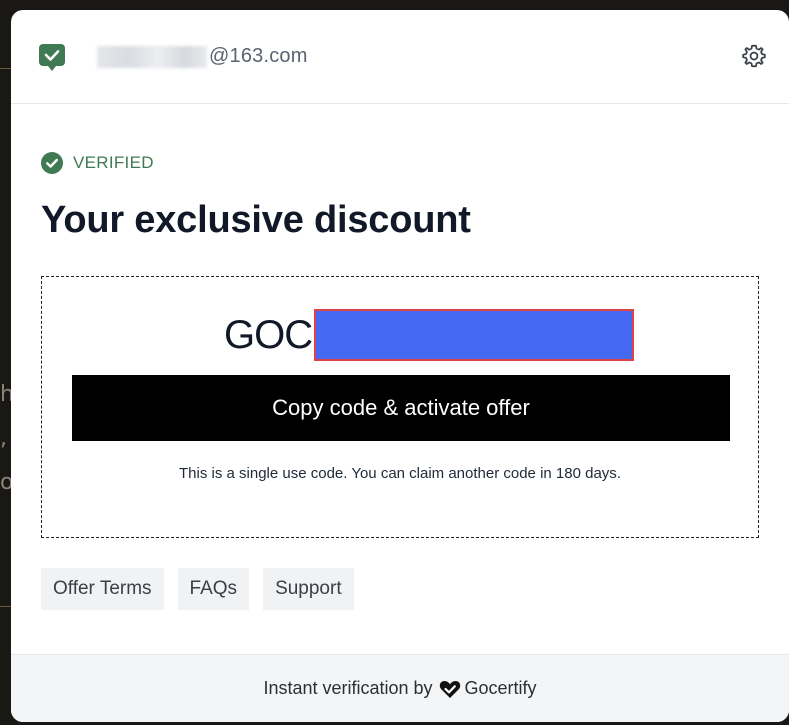  Describe the element at coordinates (400, 589) in the screenshot. I see `help-links: Offer Terms FAQs Support` at that location.